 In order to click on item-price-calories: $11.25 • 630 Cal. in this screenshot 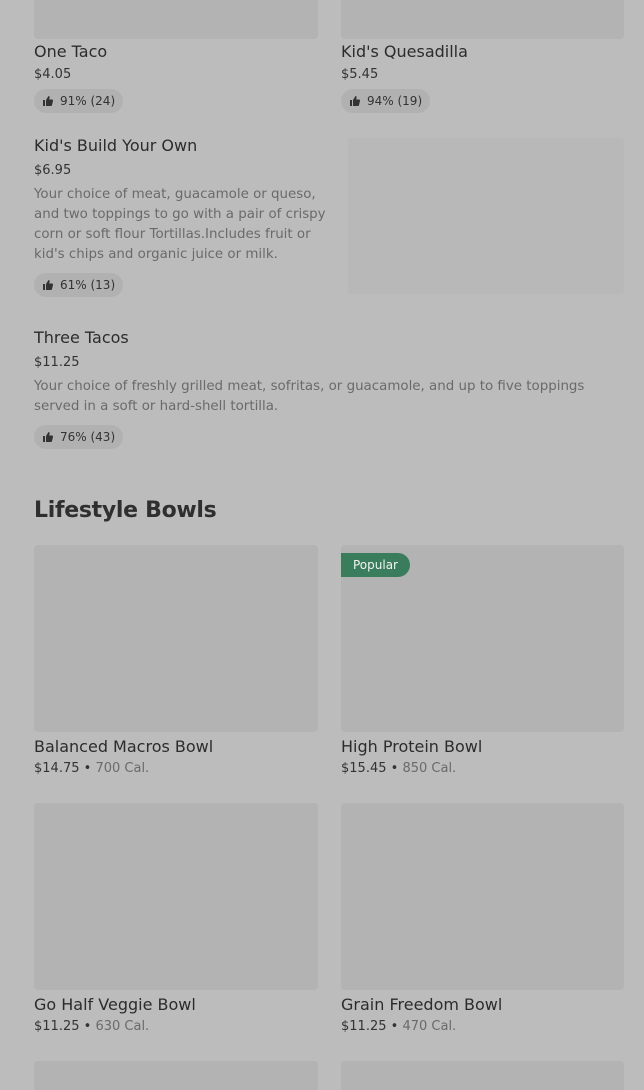, I will do `click(91, 1026)`.